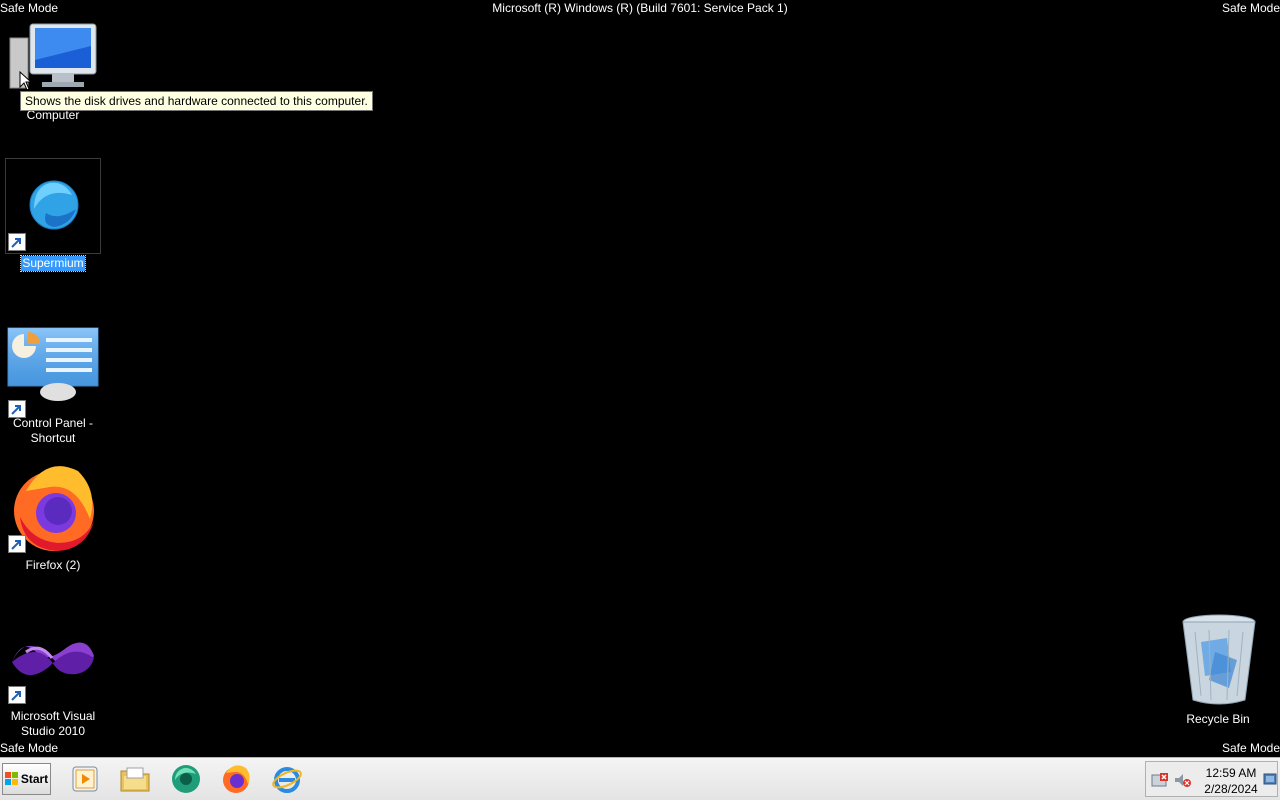  I want to click on desktop-icon-supermium: Supermium, so click(53, 215).